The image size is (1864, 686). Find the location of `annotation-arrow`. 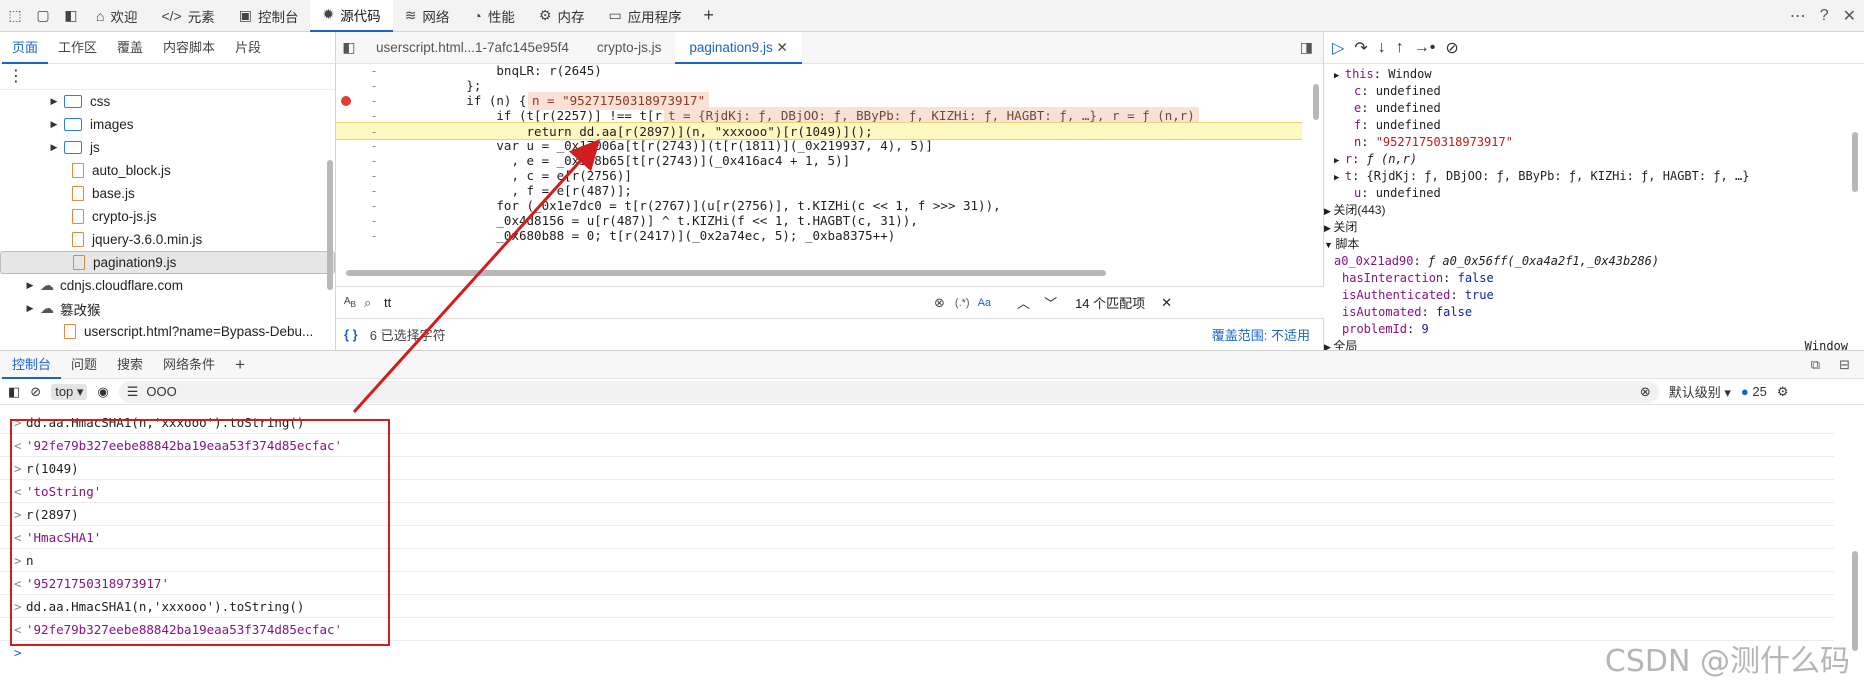

annotation-arrow is located at coordinates (476, 276).